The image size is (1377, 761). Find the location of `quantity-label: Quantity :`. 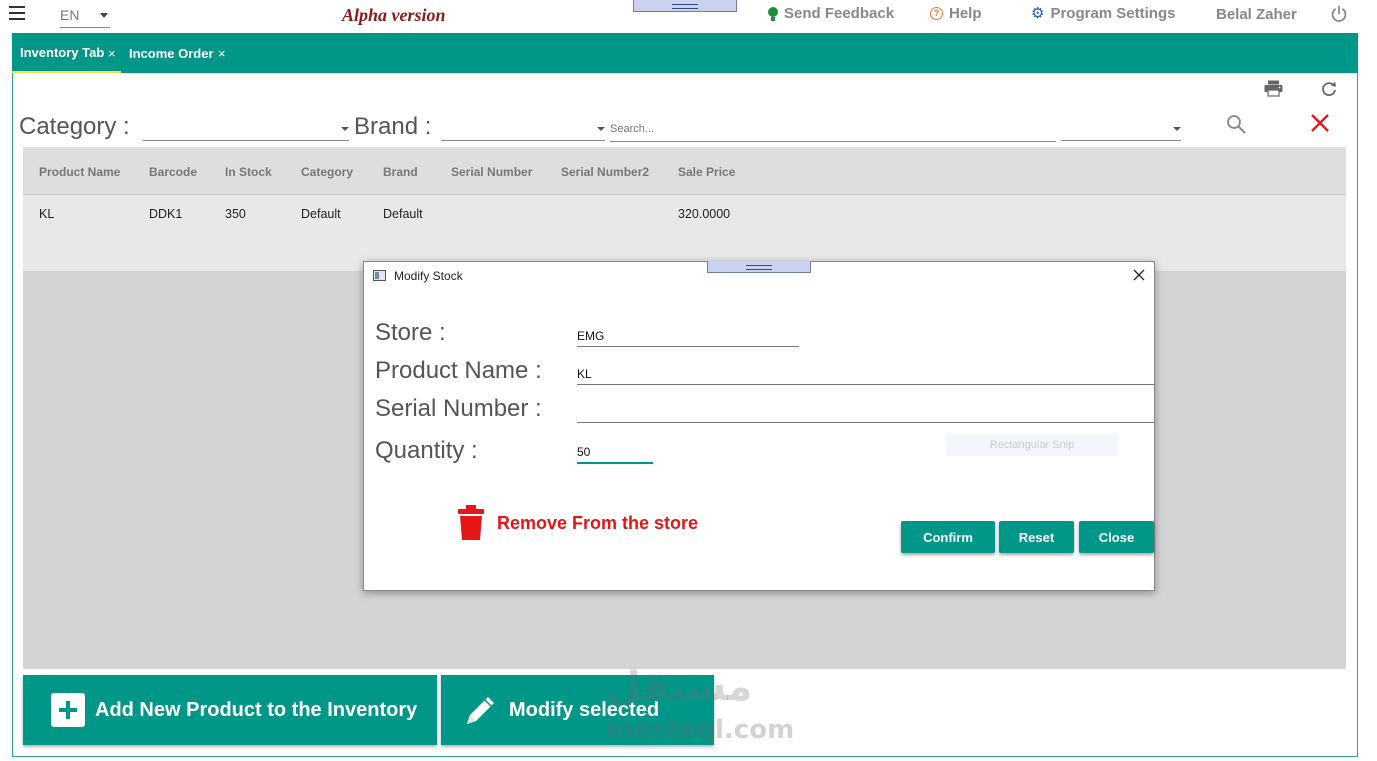

quantity-label: Quantity : is located at coordinates (426, 450).